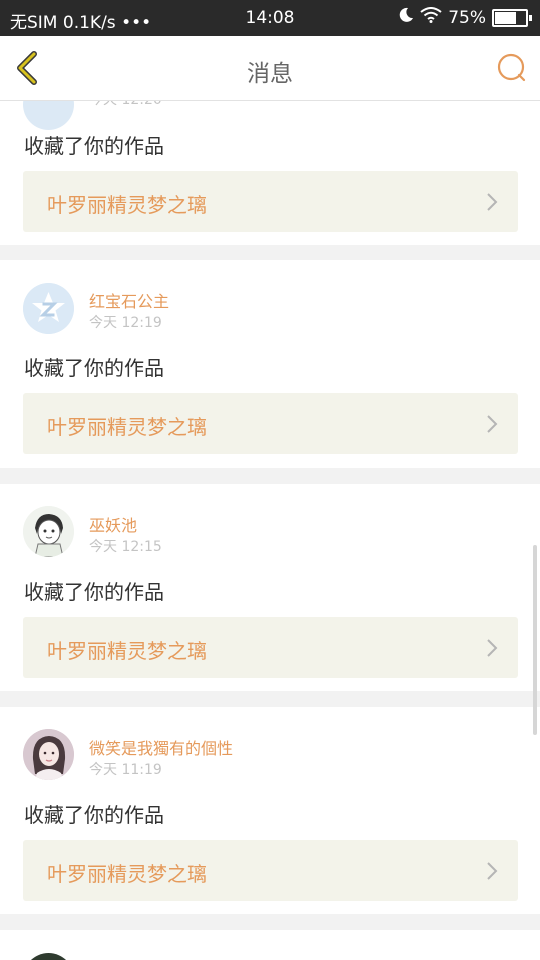 The width and height of the screenshot is (540, 960). What do you see at coordinates (48, 956) in the screenshot?
I see `avatar-icon` at bounding box center [48, 956].